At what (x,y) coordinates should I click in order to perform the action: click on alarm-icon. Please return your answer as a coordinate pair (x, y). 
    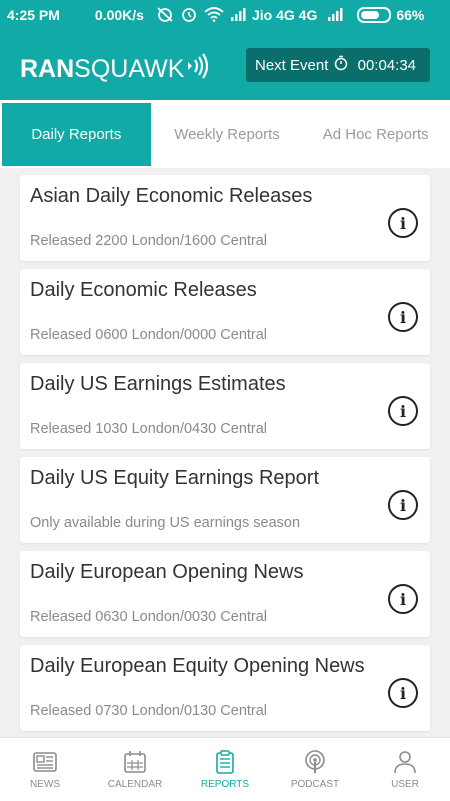
    Looking at the image, I should click on (189, 15).